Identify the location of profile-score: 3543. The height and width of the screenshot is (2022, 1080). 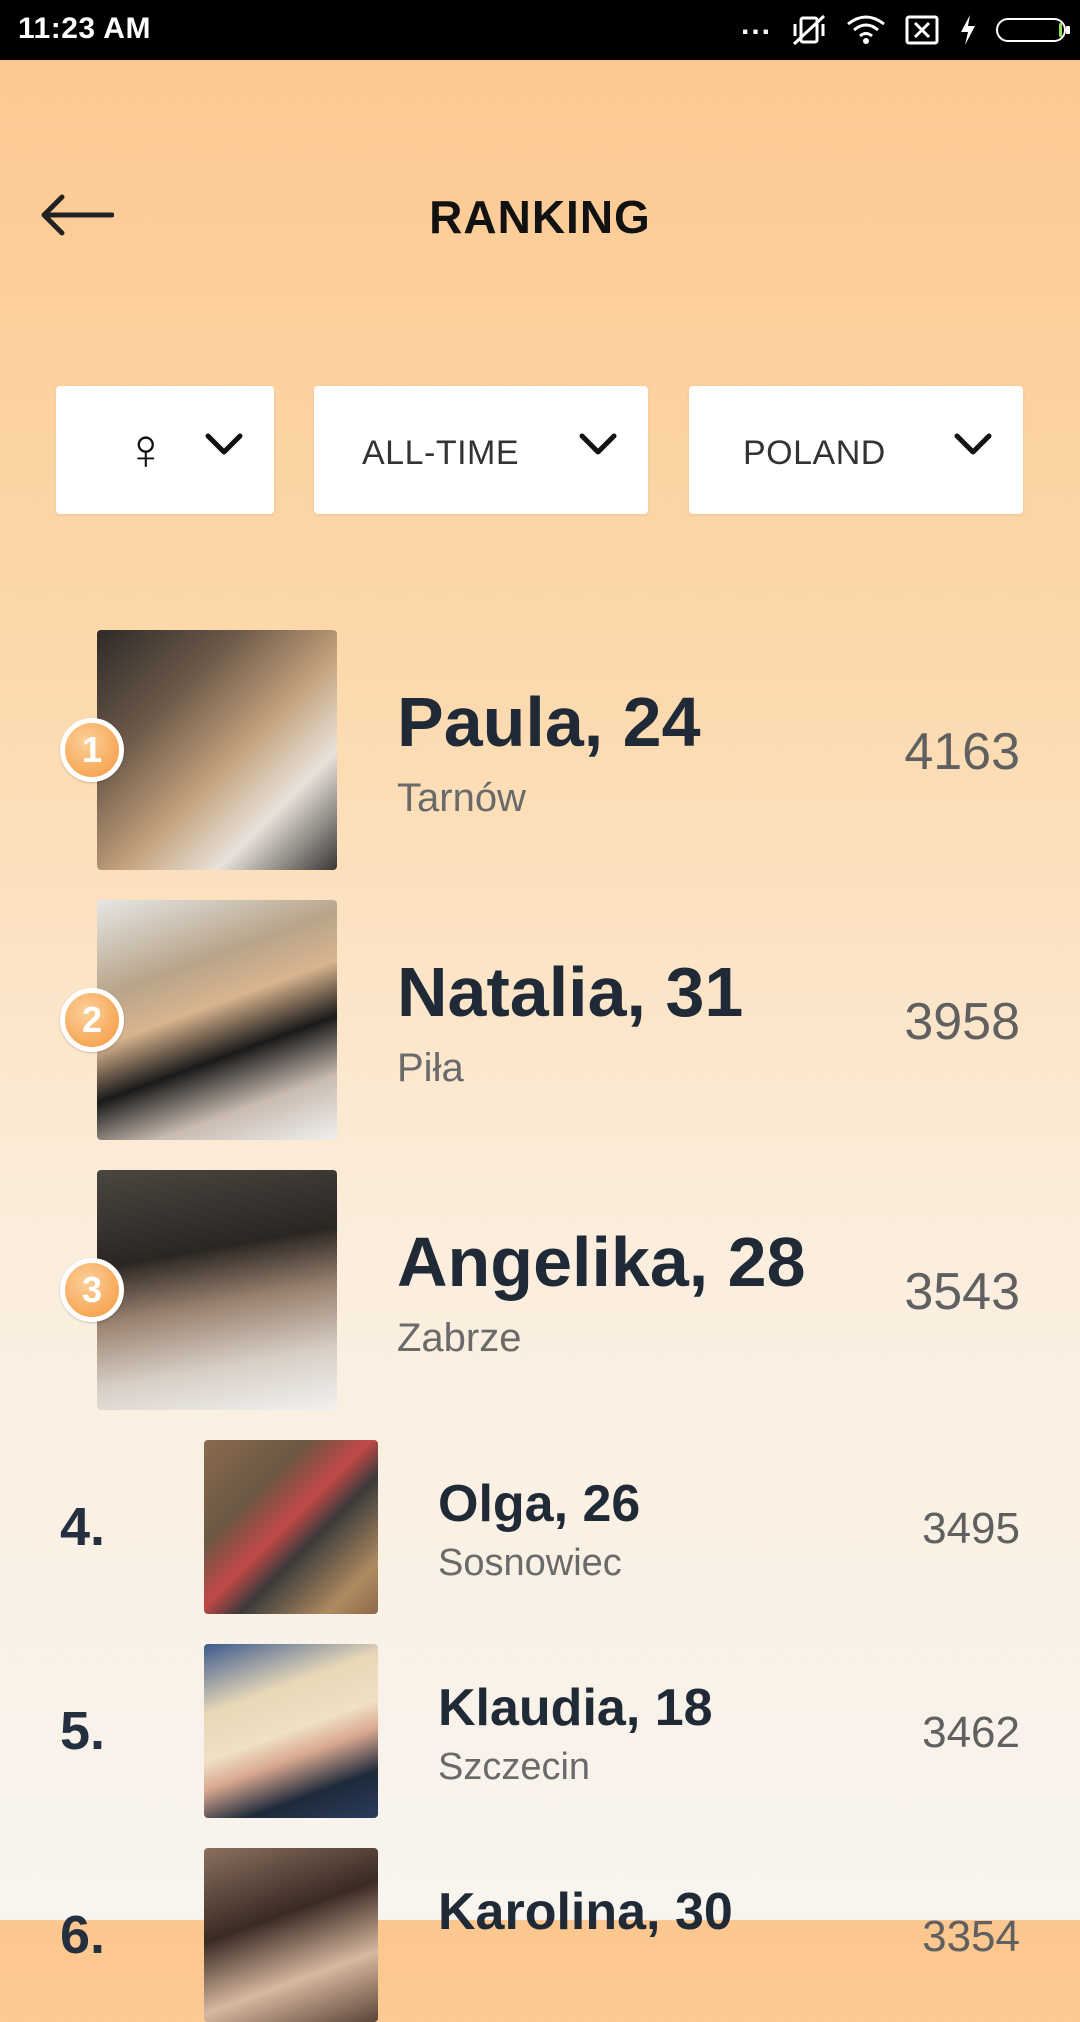
(962, 1292).